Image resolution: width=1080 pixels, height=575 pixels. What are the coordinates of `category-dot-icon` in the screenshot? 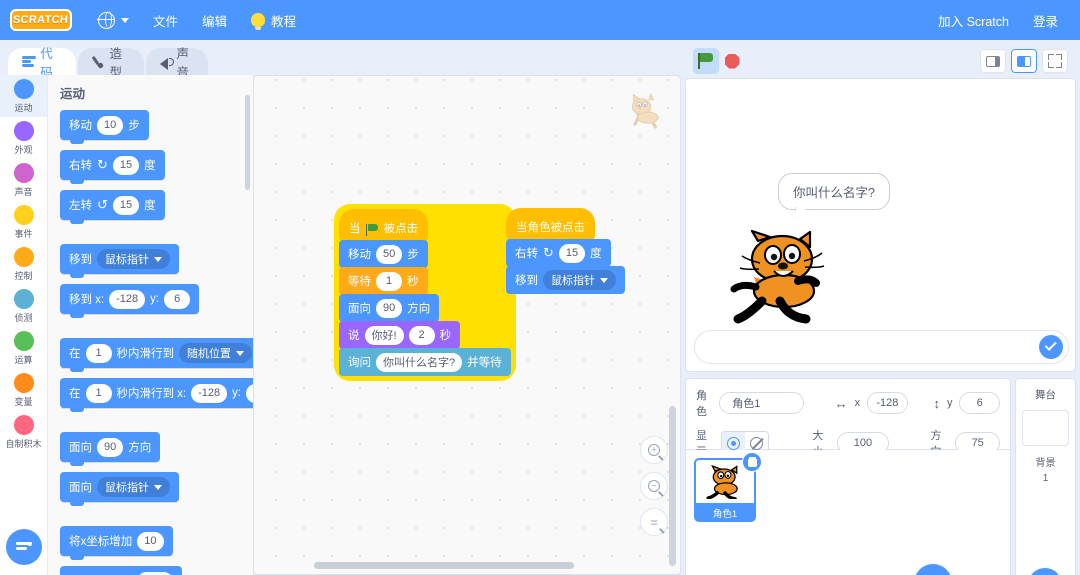 It's located at (23, 256).